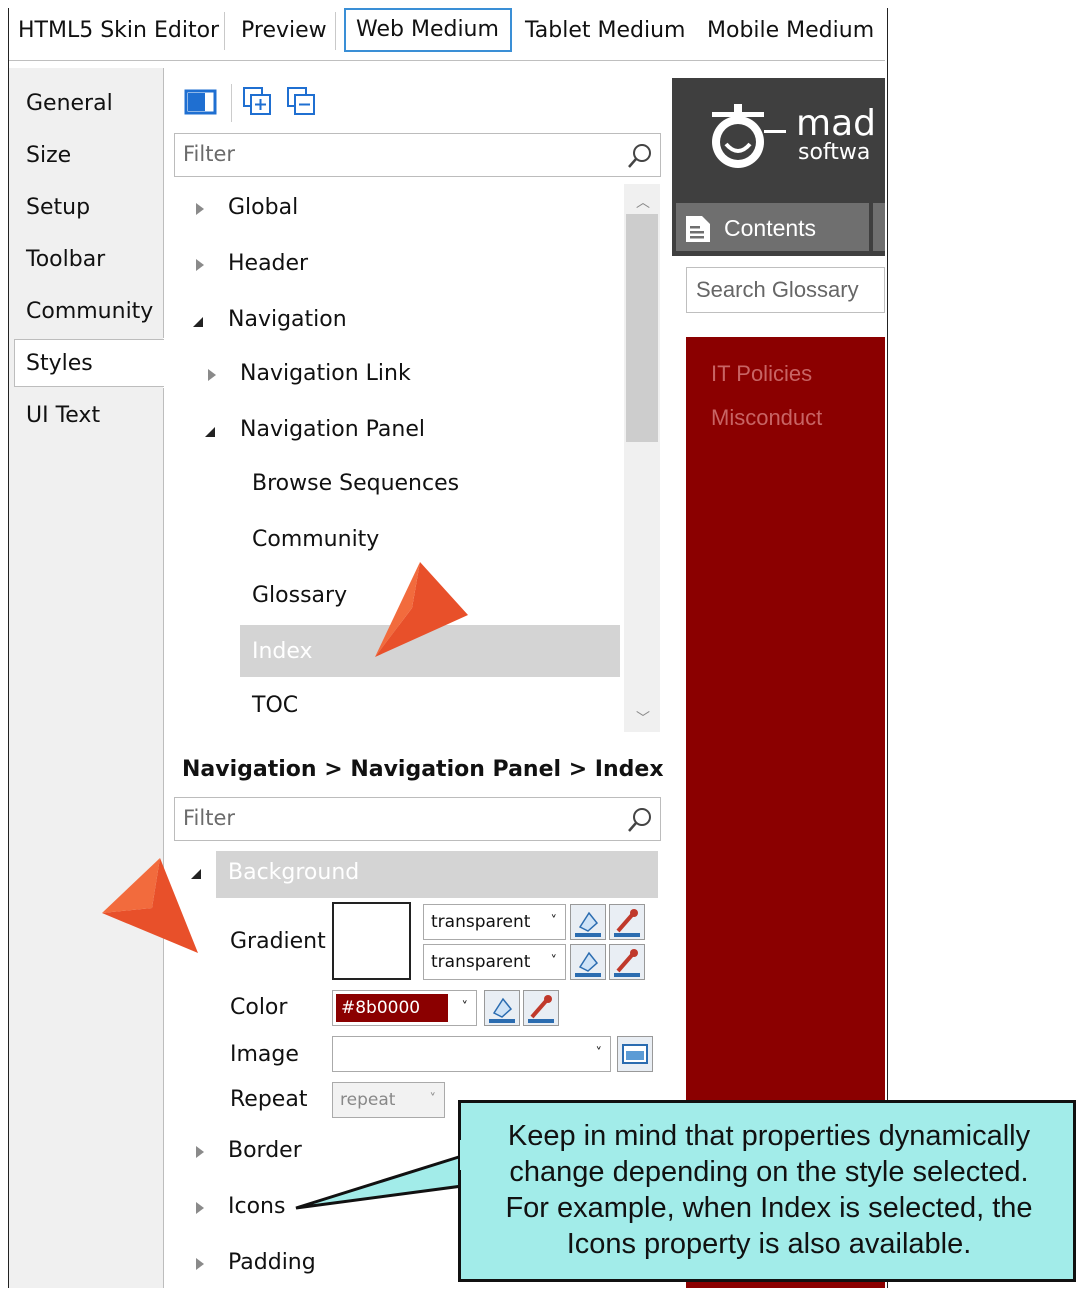 Image resolution: width=1077 pixels, height=1289 pixels. I want to click on property-filter-input: Filter, so click(417, 819).